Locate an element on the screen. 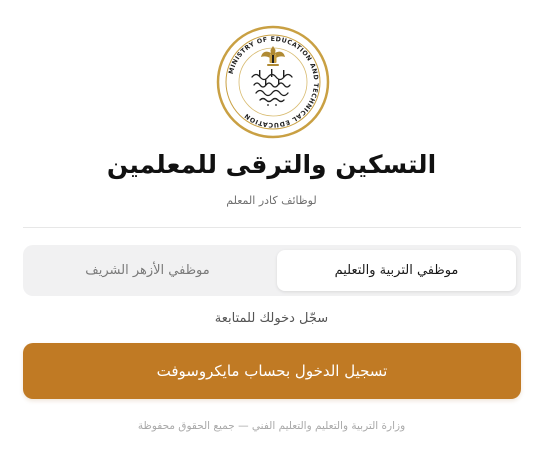  tab-azhar-employees: موظفي الأزهر الشريف is located at coordinates (147, 270).